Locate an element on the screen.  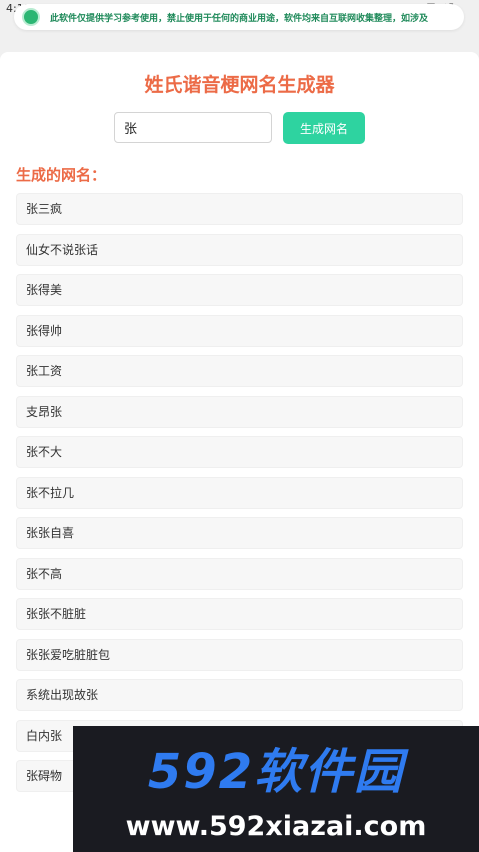
result-item: 张张爱吃脏脏包 is located at coordinates (239, 654).